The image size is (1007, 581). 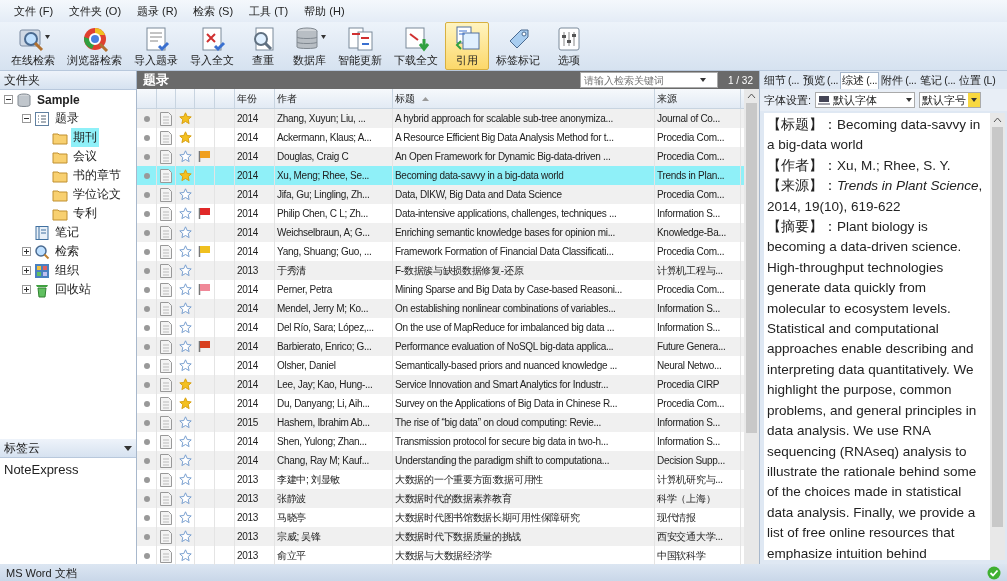 What do you see at coordinates (67, 232) in the screenshot?
I see `tree-item: 笔记` at bounding box center [67, 232].